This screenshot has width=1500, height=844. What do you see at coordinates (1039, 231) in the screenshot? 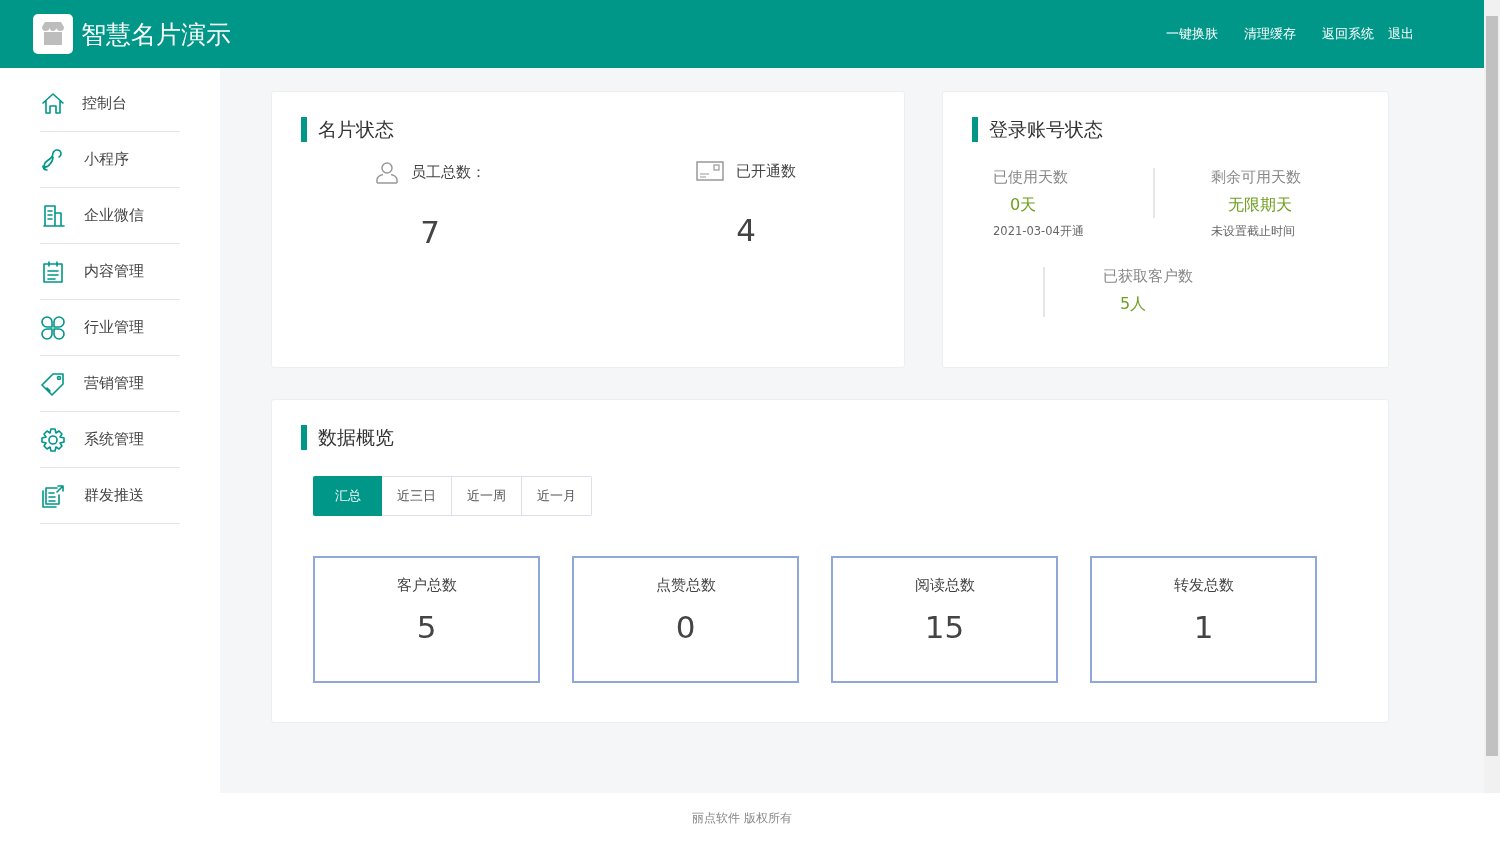
I see `stat-note: 2021-03-04开通` at bounding box center [1039, 231].